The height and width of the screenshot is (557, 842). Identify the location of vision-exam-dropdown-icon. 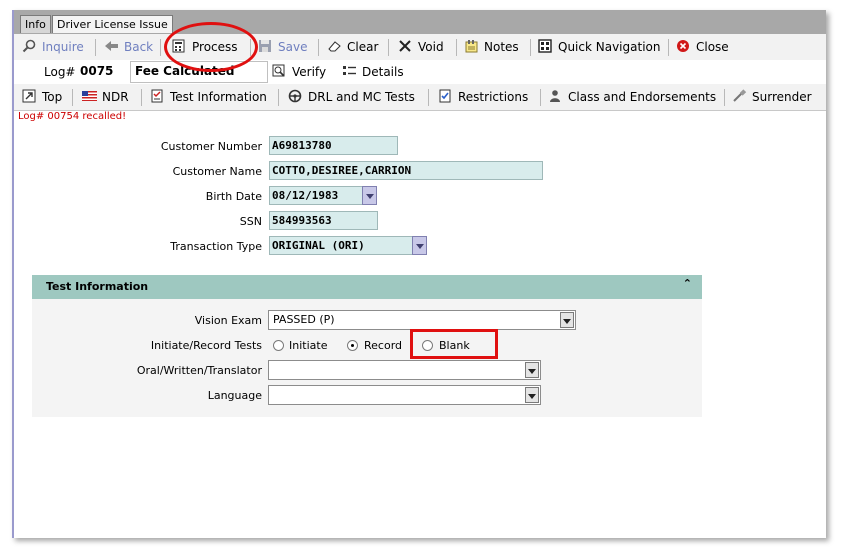
(567, 320).